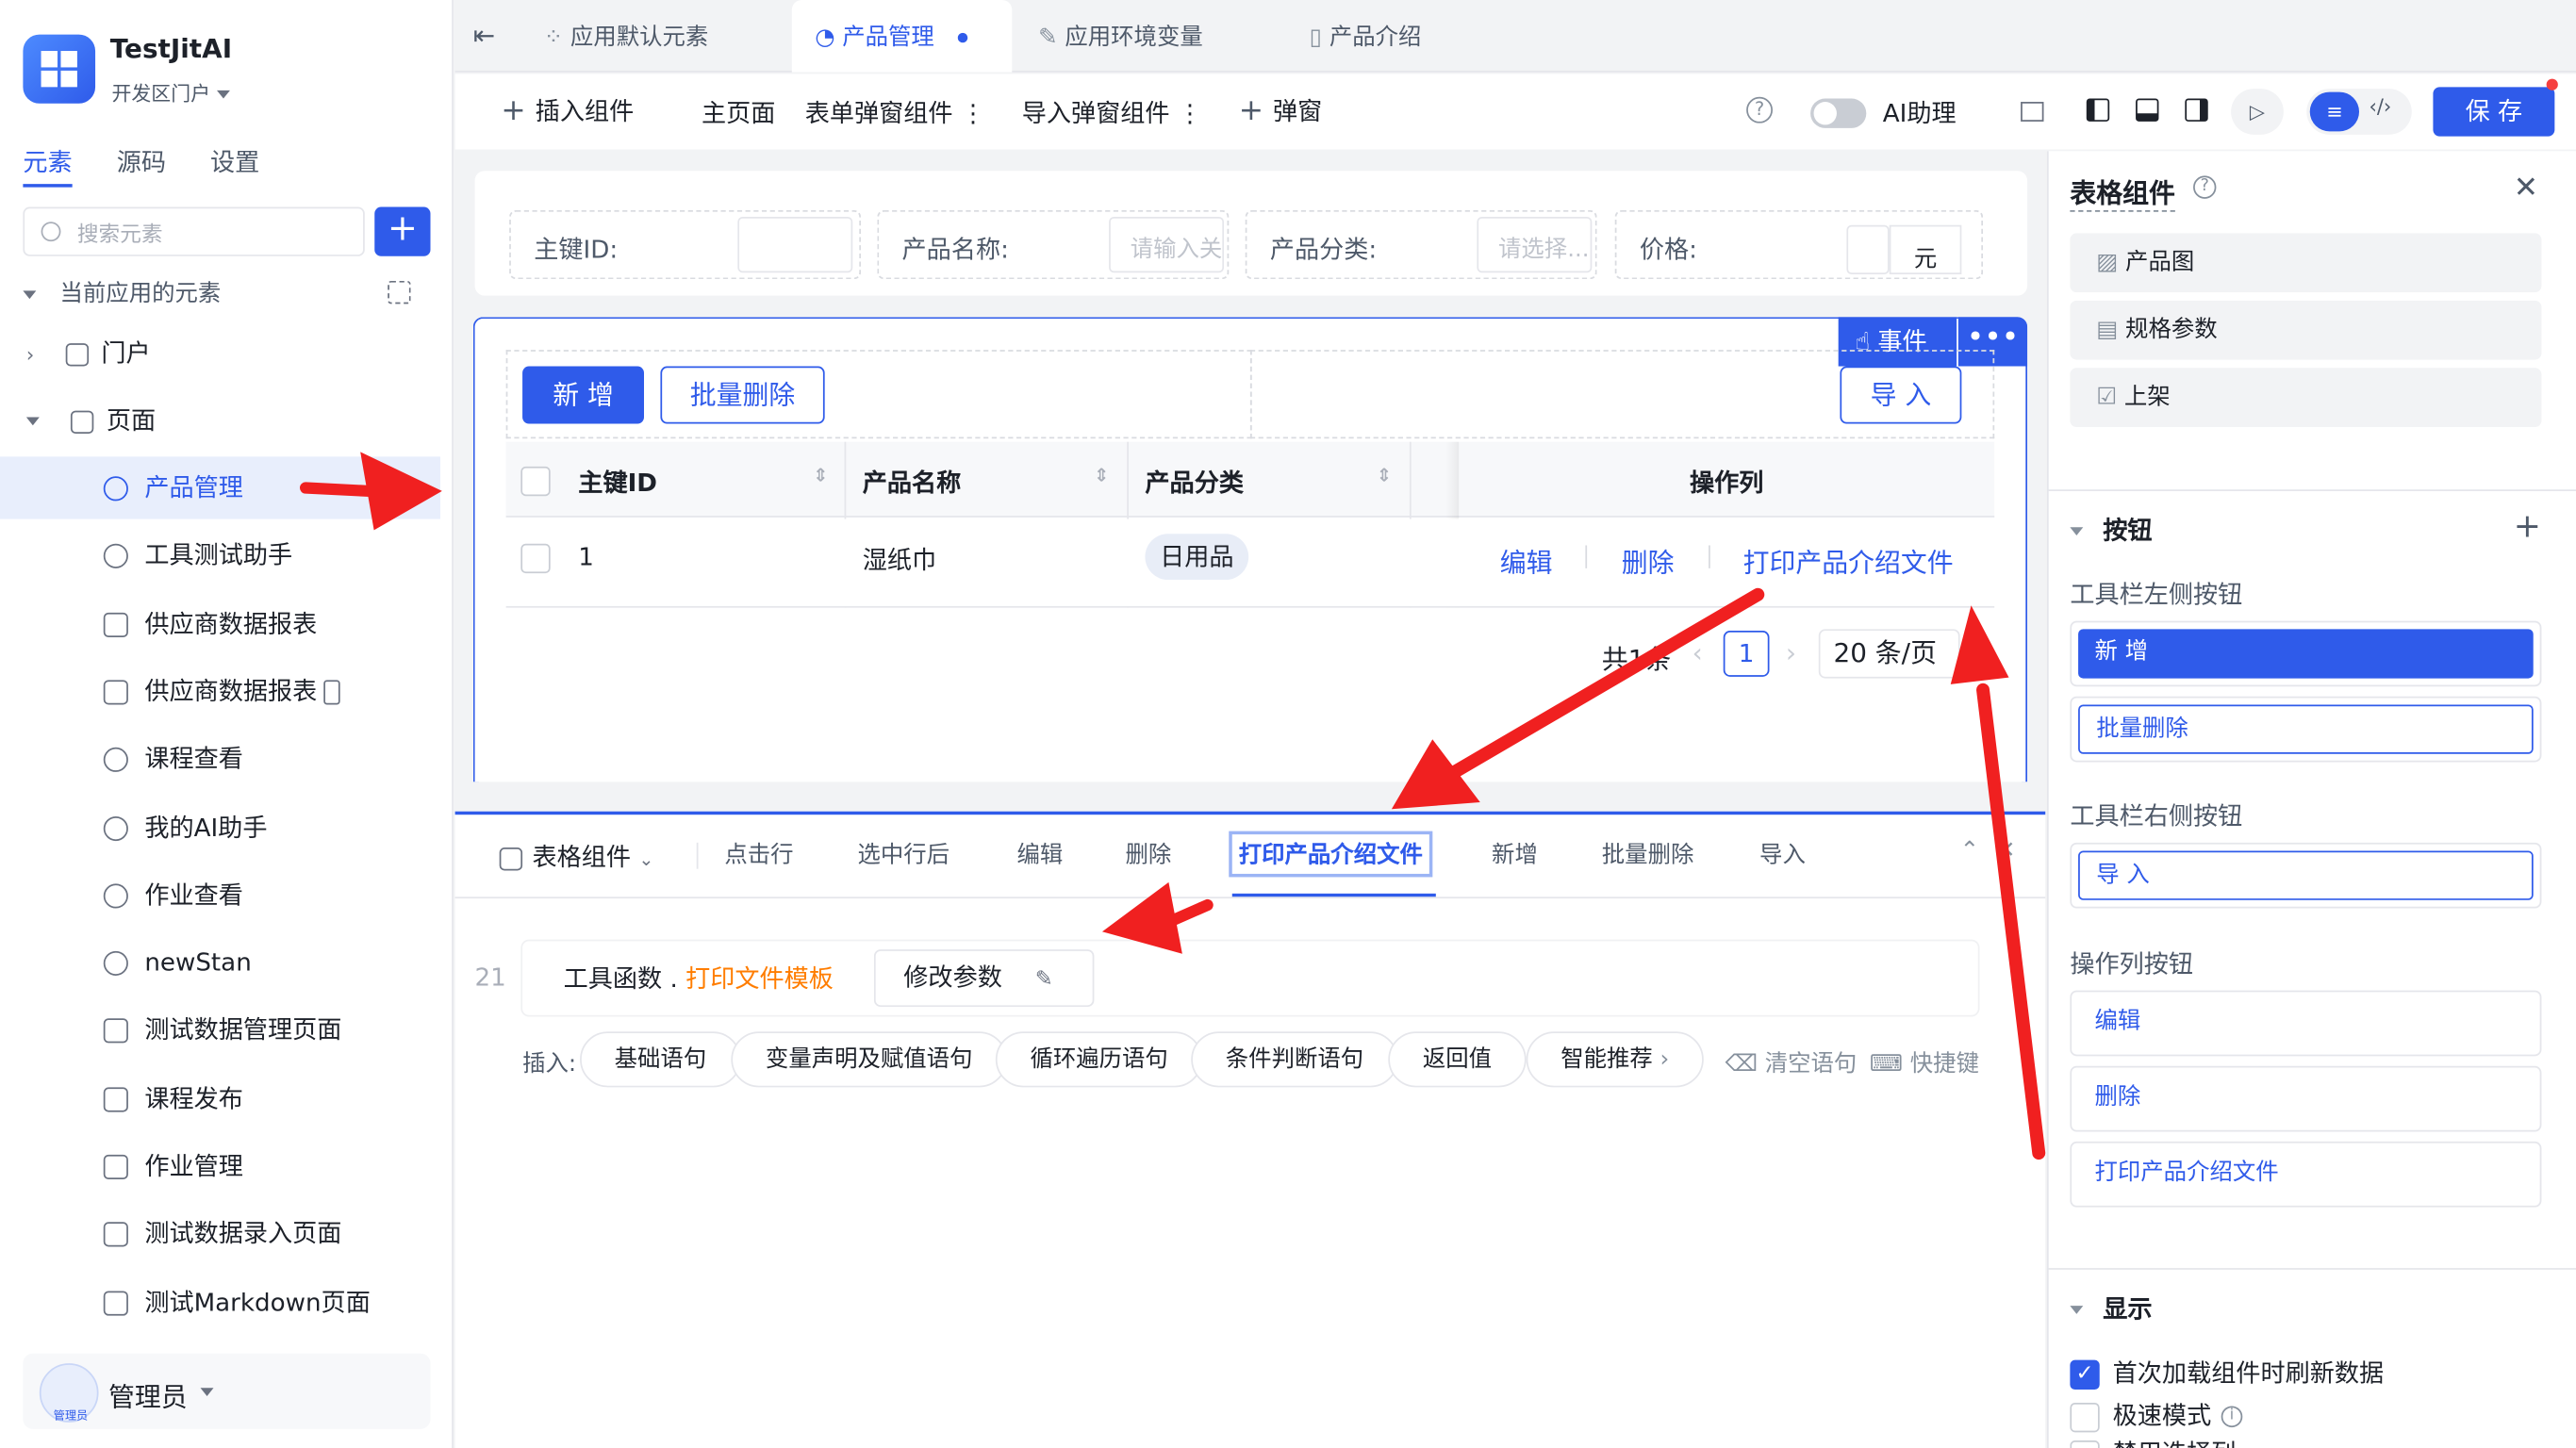 The height and width of the screenshot is (1448, 2576). What do you see at coordinates (2011, 921) in the screenshot?
I see `arrow-from-right-panel-shaft` at bounding box center [2011, 921].